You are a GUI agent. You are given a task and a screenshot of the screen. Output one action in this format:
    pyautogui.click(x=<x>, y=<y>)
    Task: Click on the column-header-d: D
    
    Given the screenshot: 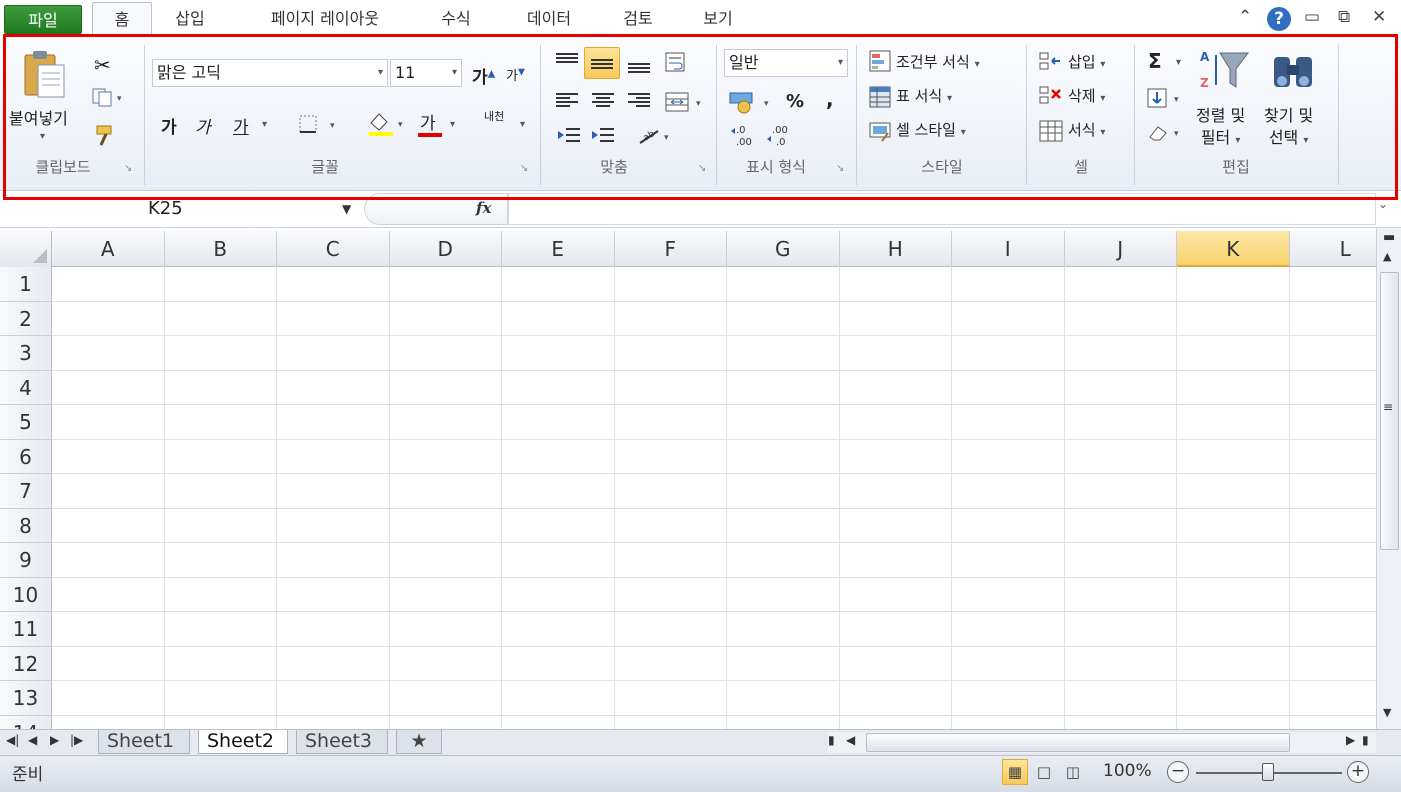 What is the action you would take?
    pyautogui.click(x=446, y=249)
    